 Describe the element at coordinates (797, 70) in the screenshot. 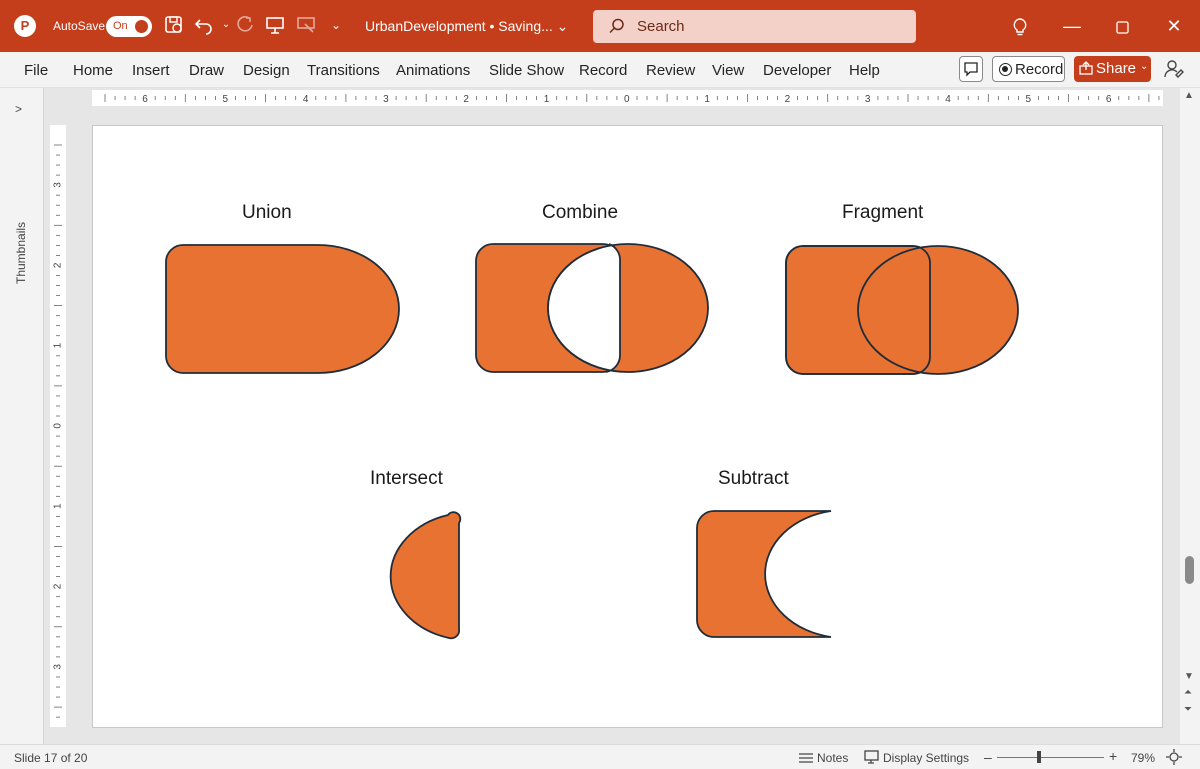

I see `menu-developer: Developer` at that location.